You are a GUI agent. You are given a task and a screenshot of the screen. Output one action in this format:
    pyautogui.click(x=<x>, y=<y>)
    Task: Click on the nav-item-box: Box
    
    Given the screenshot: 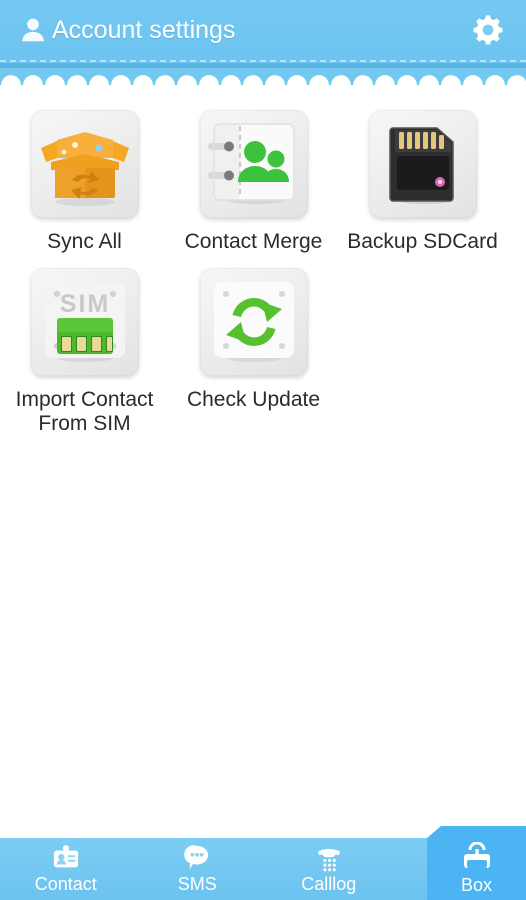 What is the action you would take?
    pyautogui.click(x=476, y=863)
    